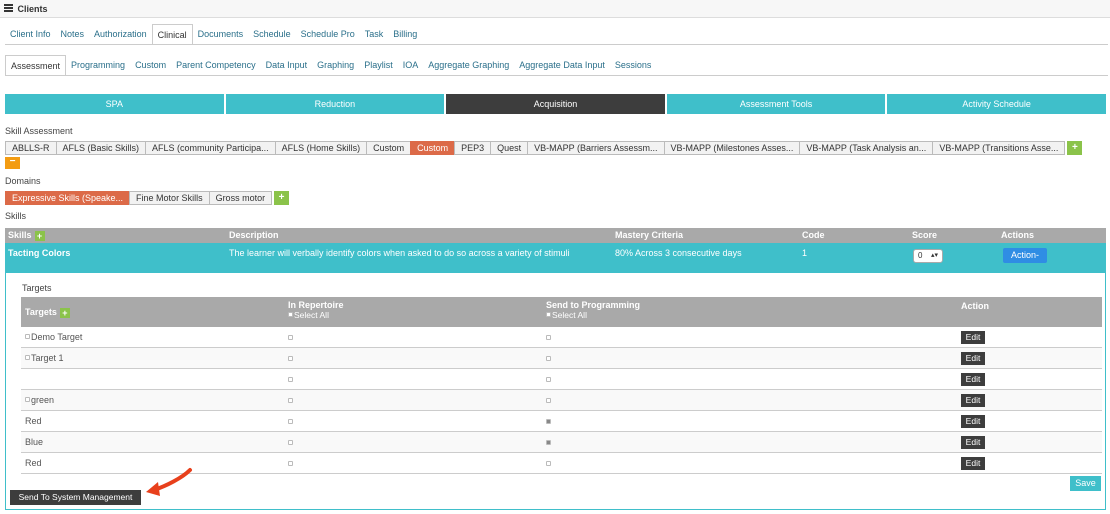 Image resolution: width=1110 pixels, height=514 pixels. I want to click on sub-tabs-divider, so click(556, 75).